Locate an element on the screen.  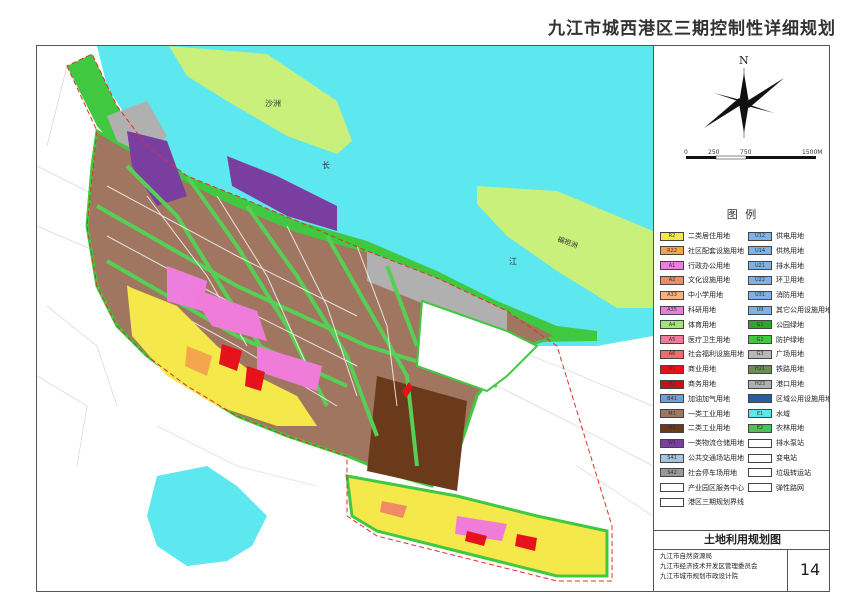
legend-label: 广场用地 is located at coordinates (790, 354).